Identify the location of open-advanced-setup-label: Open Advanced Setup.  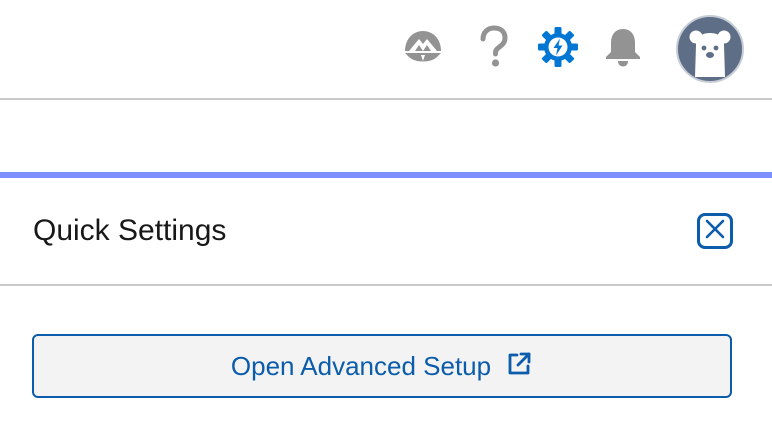
(361, 365).